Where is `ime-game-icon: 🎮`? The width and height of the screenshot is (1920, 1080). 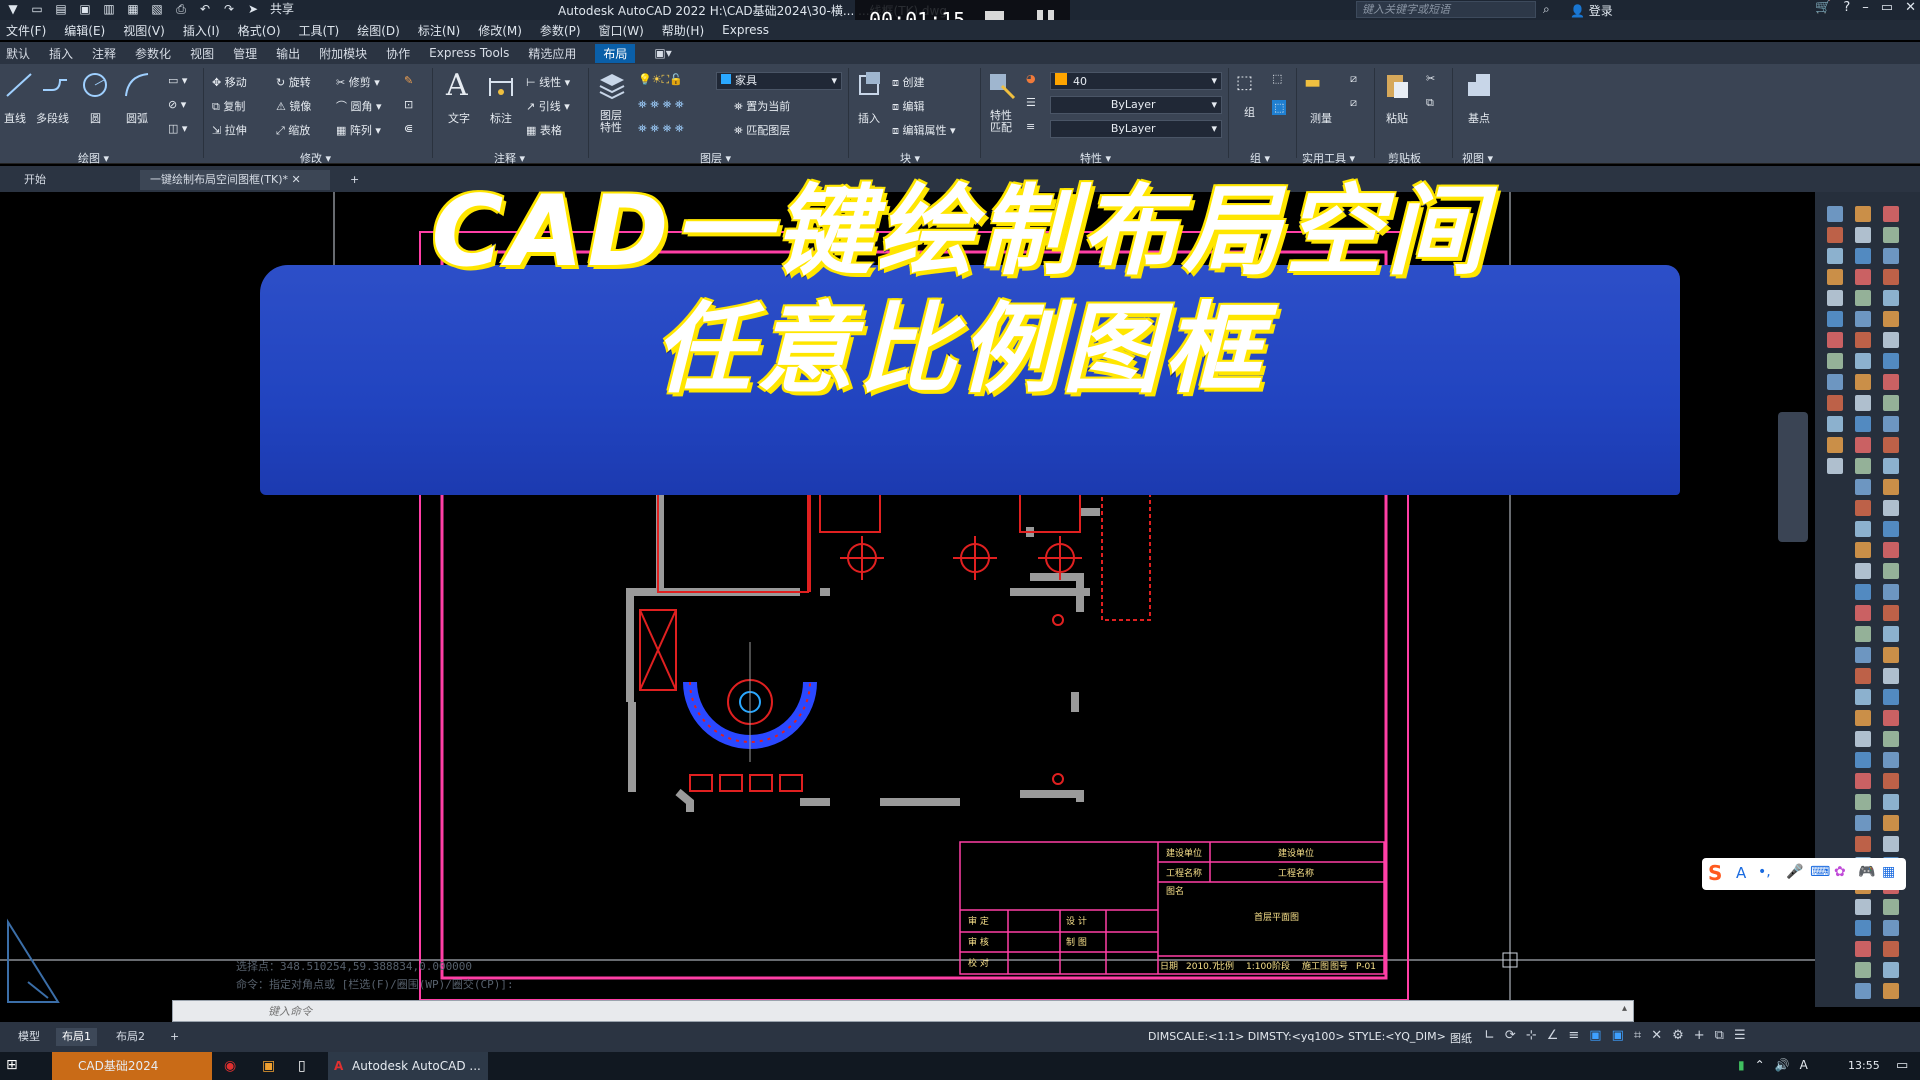
ime-game-icon: 🎮 is located at coordinates (1866, 872).